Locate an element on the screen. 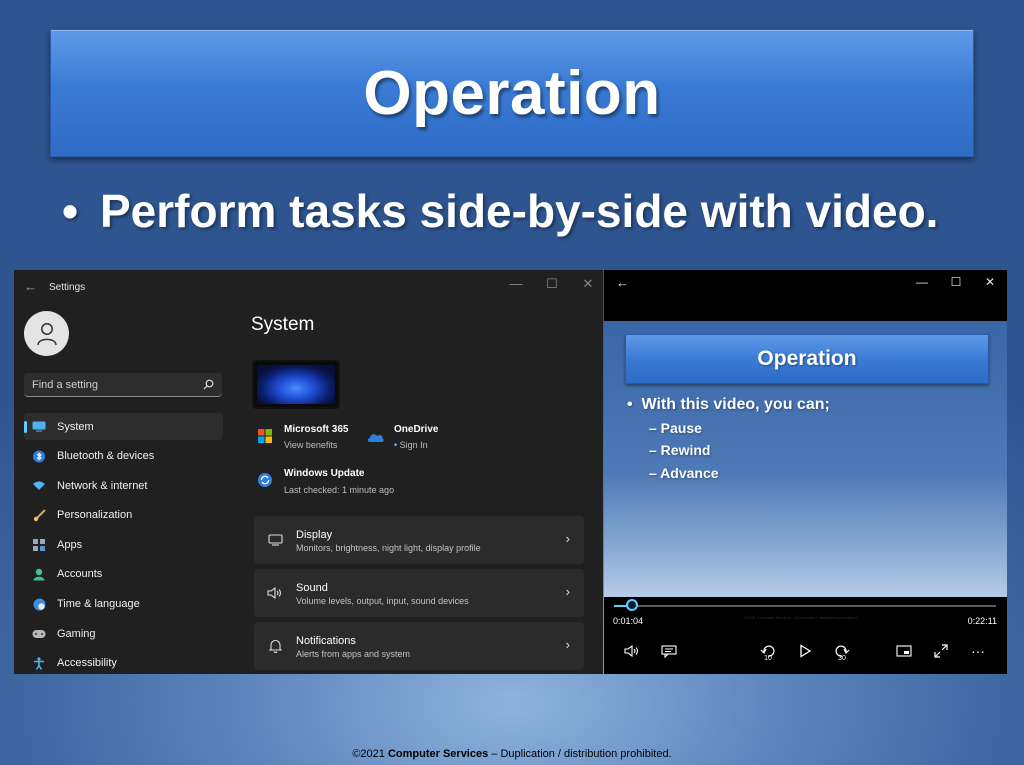  sidebar-item-label: Time & language is located at coordinates (98, 604).